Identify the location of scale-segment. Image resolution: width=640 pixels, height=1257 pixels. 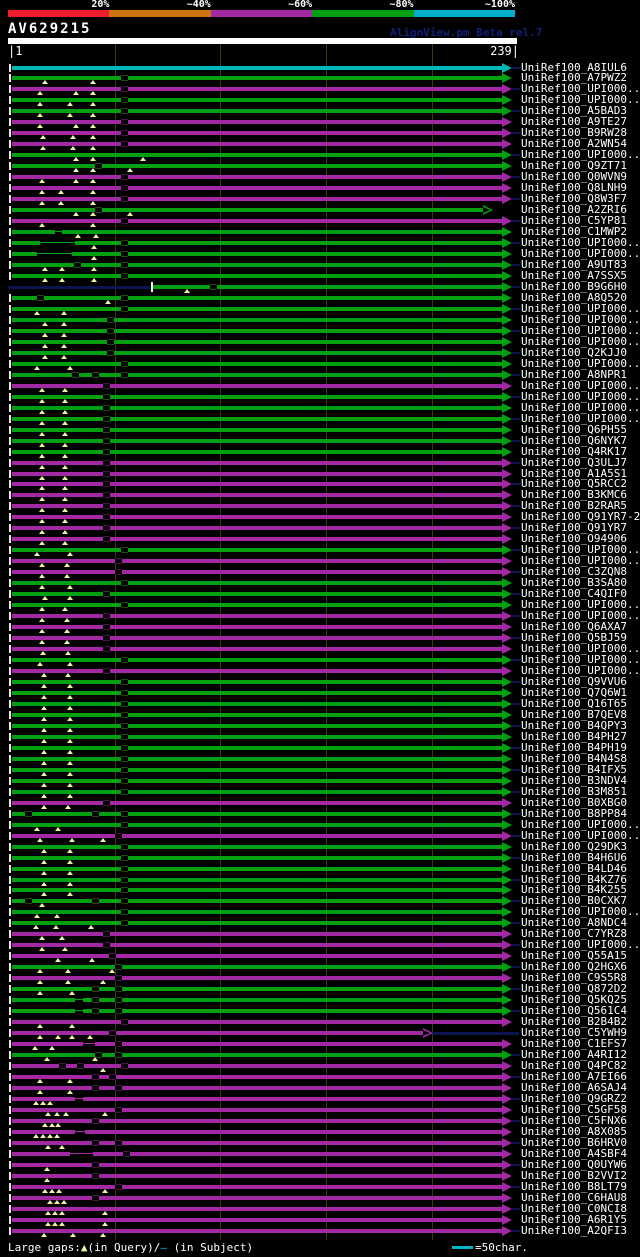
(464, 13).